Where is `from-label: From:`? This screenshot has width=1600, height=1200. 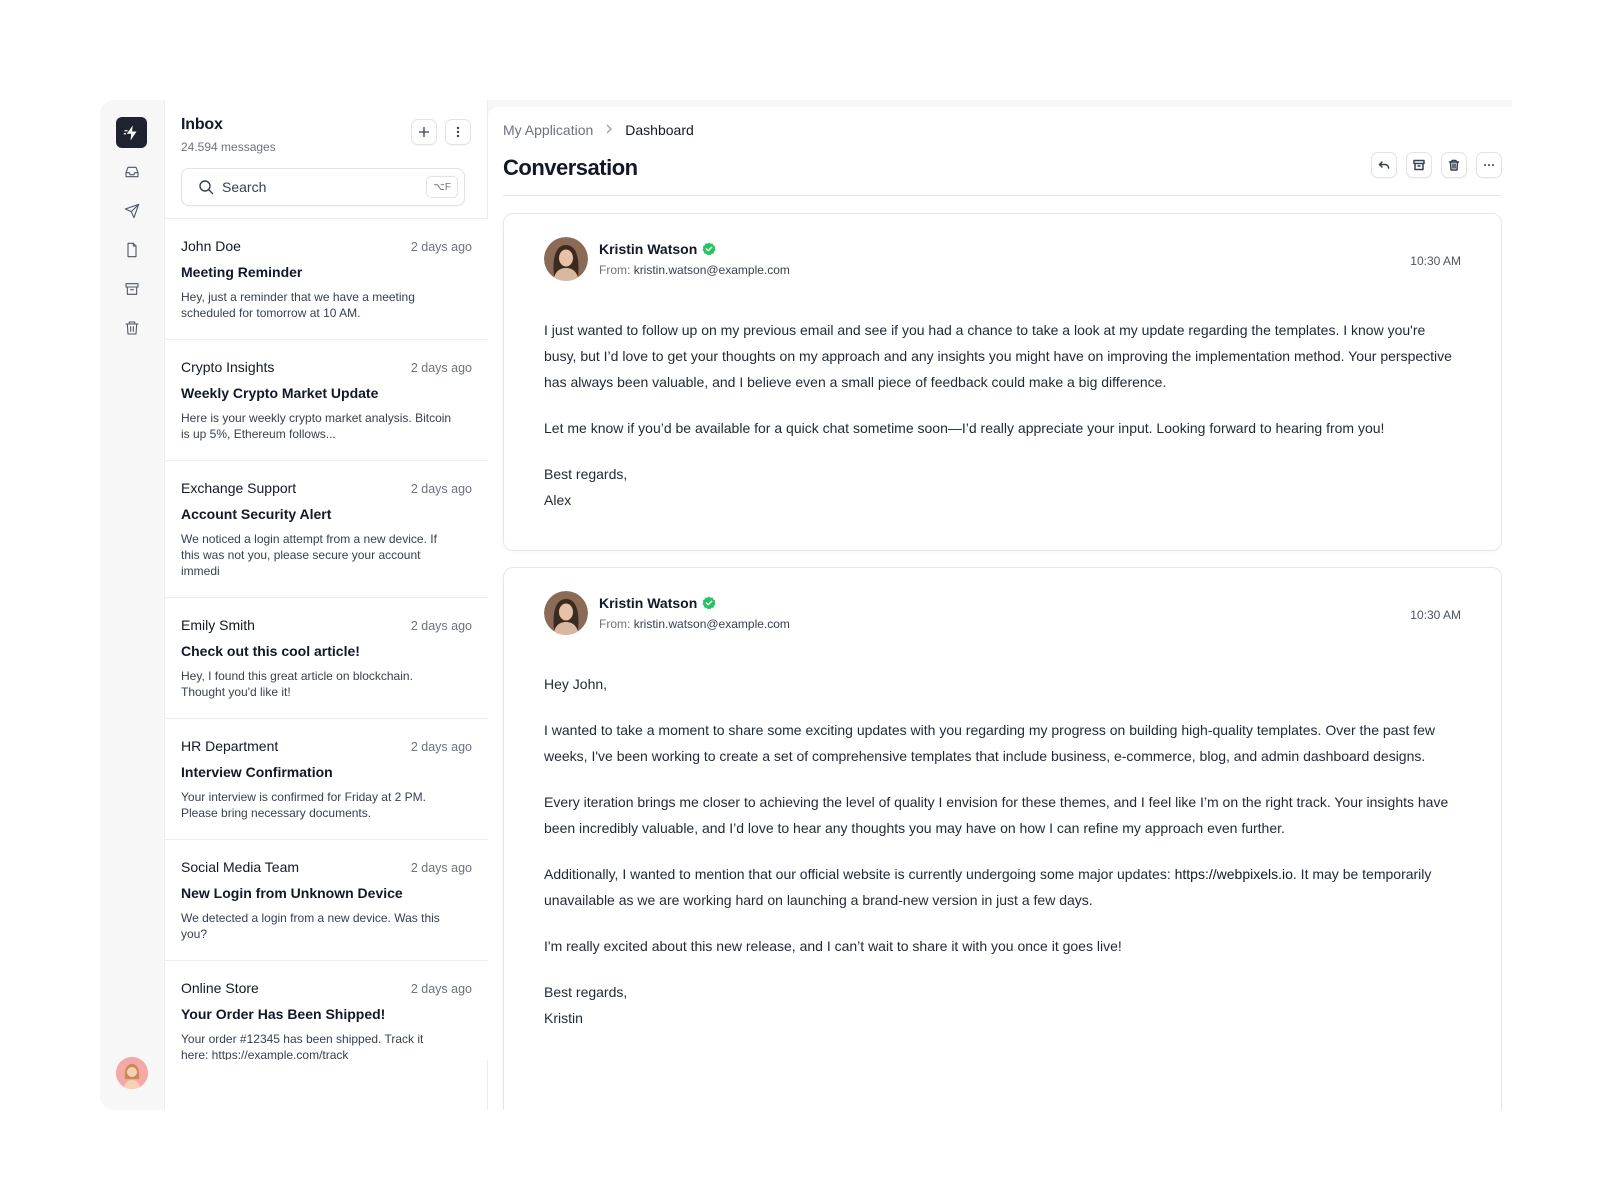 from-label: From: is located at coordinates (615, 624).